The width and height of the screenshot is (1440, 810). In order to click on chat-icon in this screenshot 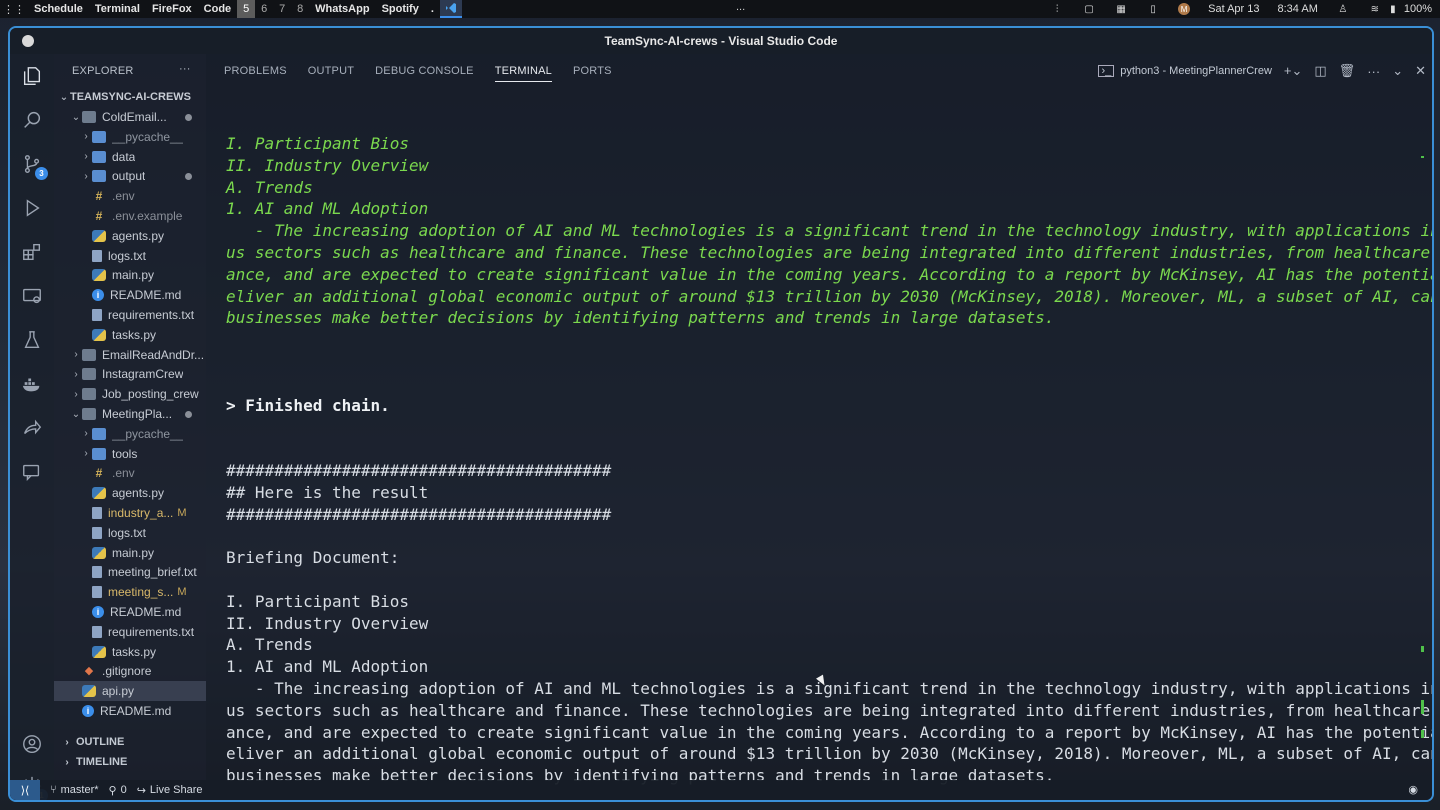, I will do `click(32, 472)`.